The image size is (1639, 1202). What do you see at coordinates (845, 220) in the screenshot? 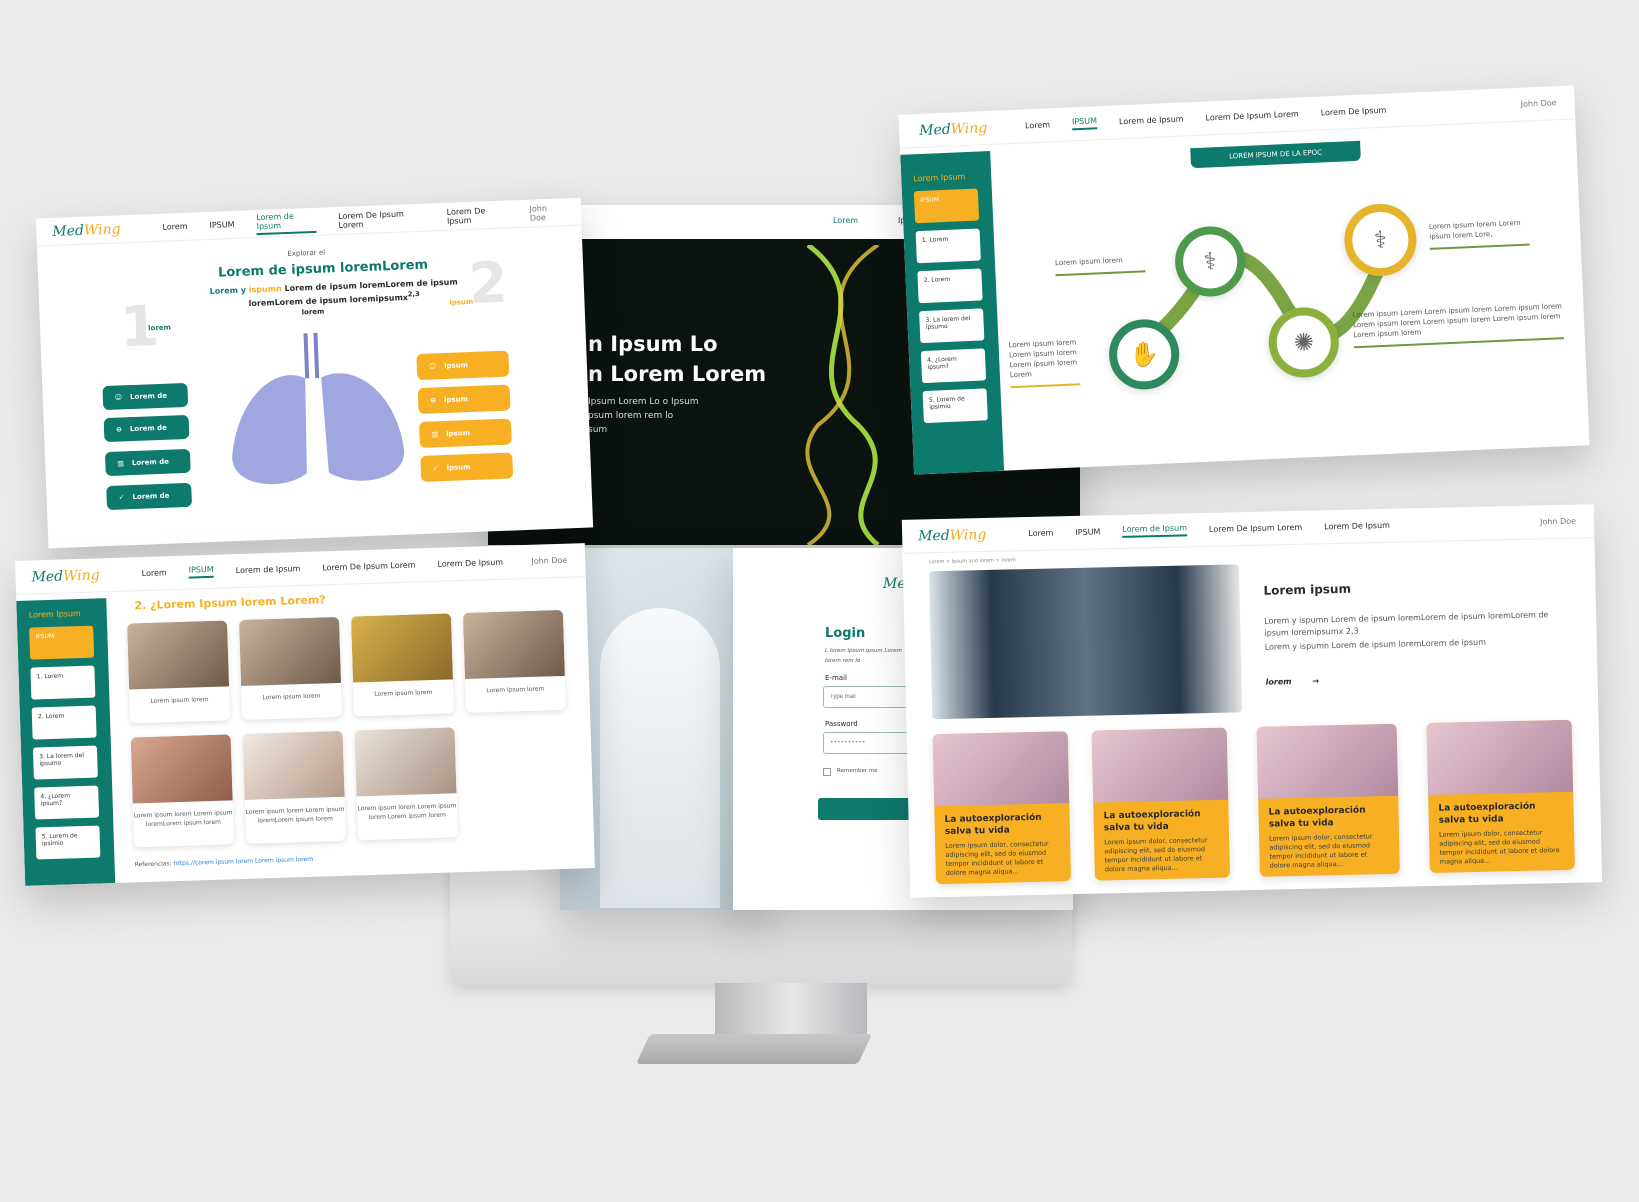
I see `hero-nav-item: Lorem` at bounding box center [845, 220].